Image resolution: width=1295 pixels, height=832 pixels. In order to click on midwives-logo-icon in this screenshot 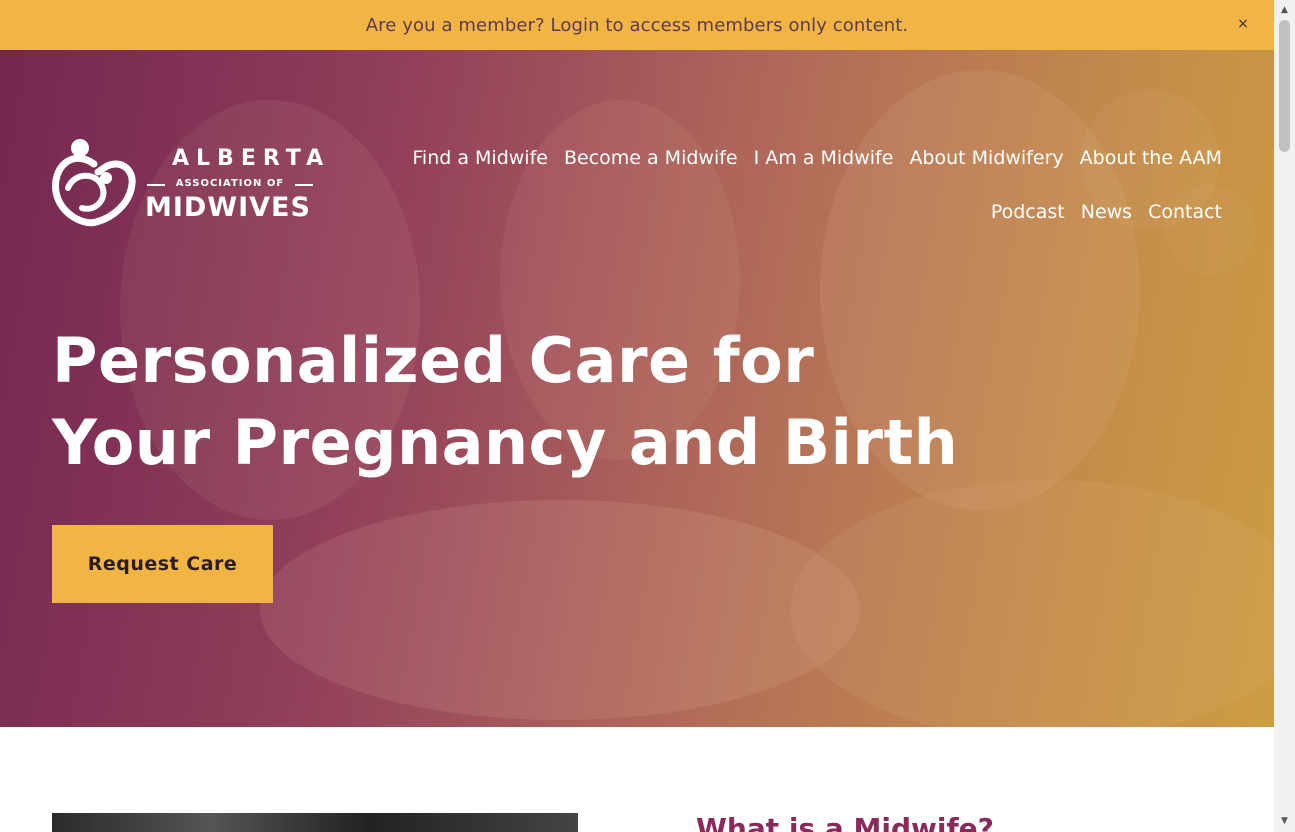, I will do `click(94, 183)`.